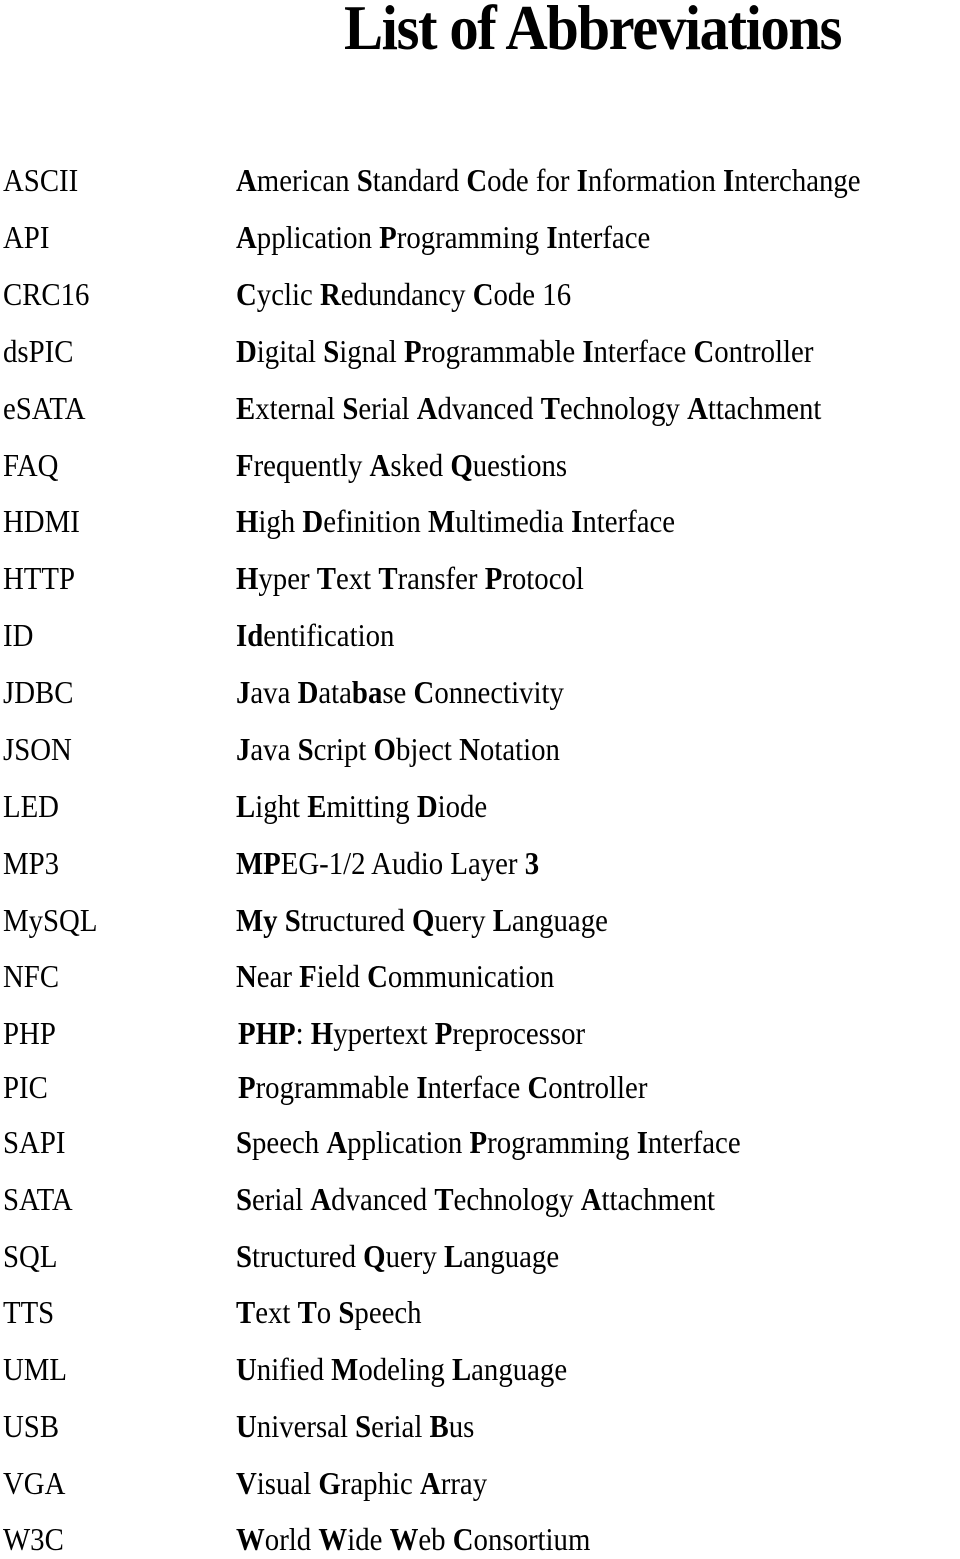 The height and width of the screenshot is (1559, 960). I want to click on abbreviation-definition: Visual Graphic Array, so click(361, 1483).